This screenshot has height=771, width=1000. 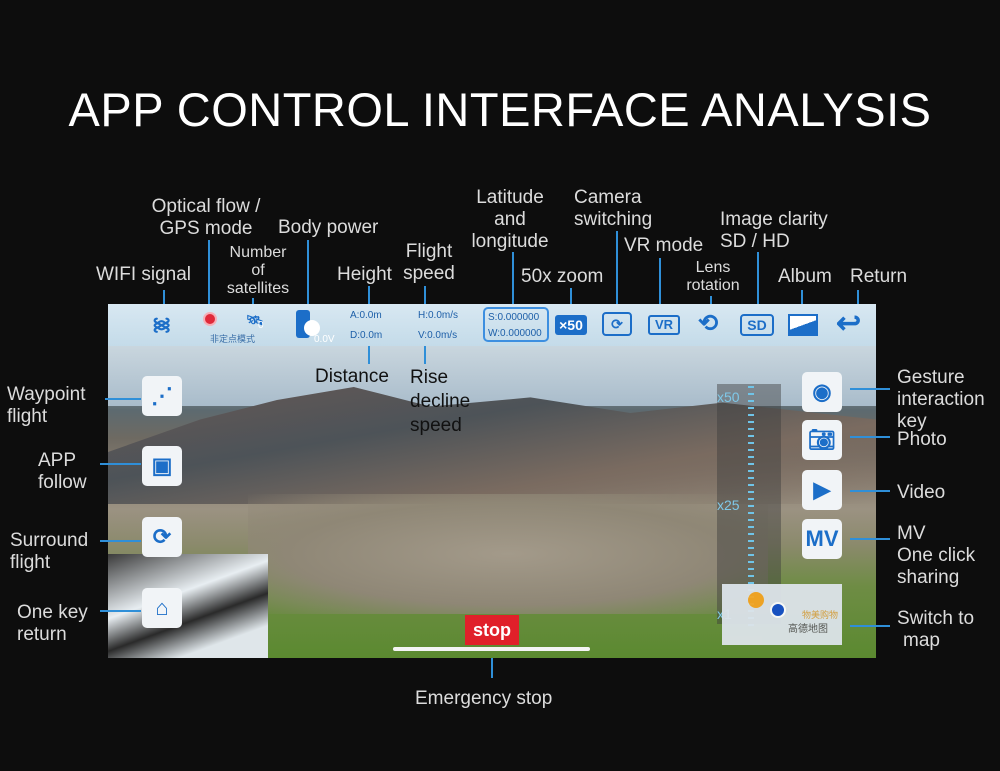 I want to click on label-height: Height, so click(x=364, y=274).